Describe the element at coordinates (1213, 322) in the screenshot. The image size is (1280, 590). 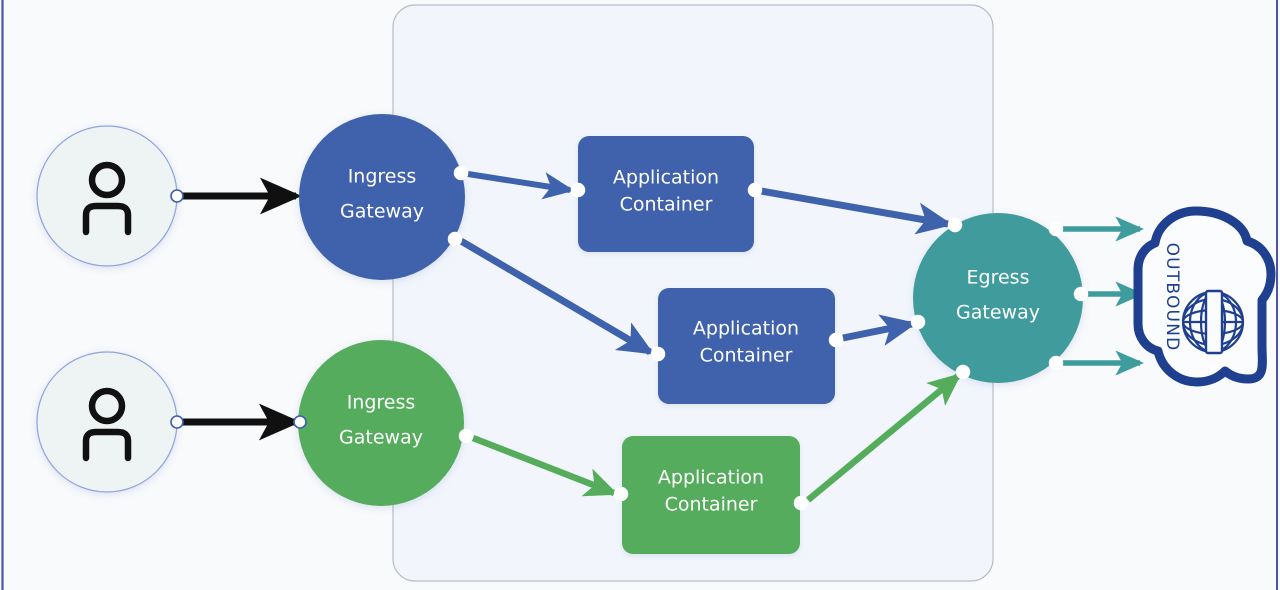
I see `globe-icon` at that location.